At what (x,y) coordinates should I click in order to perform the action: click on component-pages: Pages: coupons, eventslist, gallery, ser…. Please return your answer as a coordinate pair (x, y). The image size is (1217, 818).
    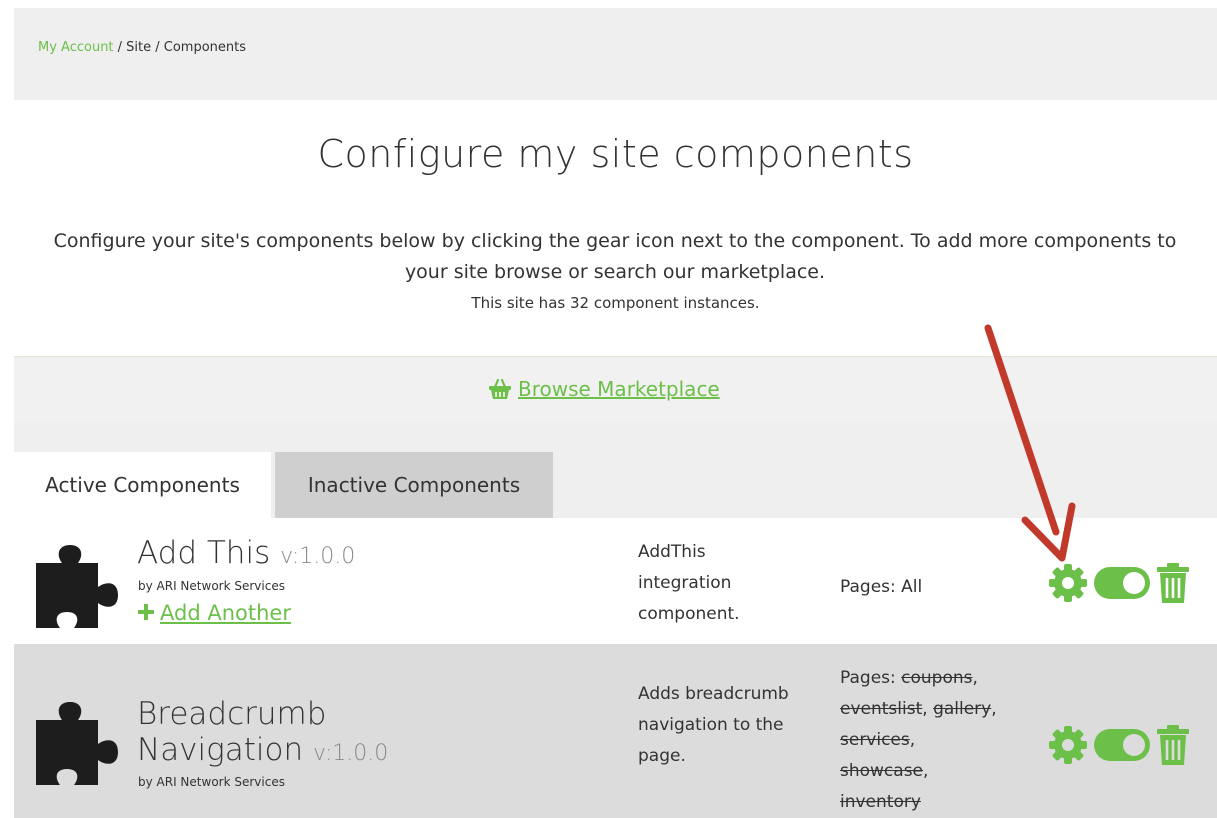
    Looking at the image, I should click on (918, 740).